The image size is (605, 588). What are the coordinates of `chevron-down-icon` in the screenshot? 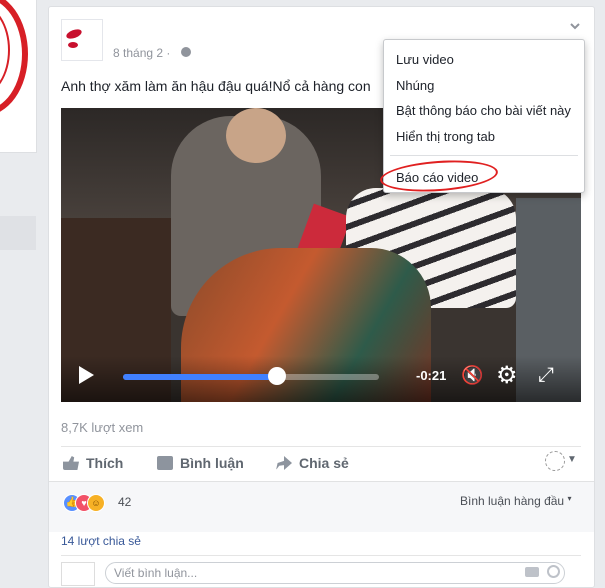 It's located at (575, 26).